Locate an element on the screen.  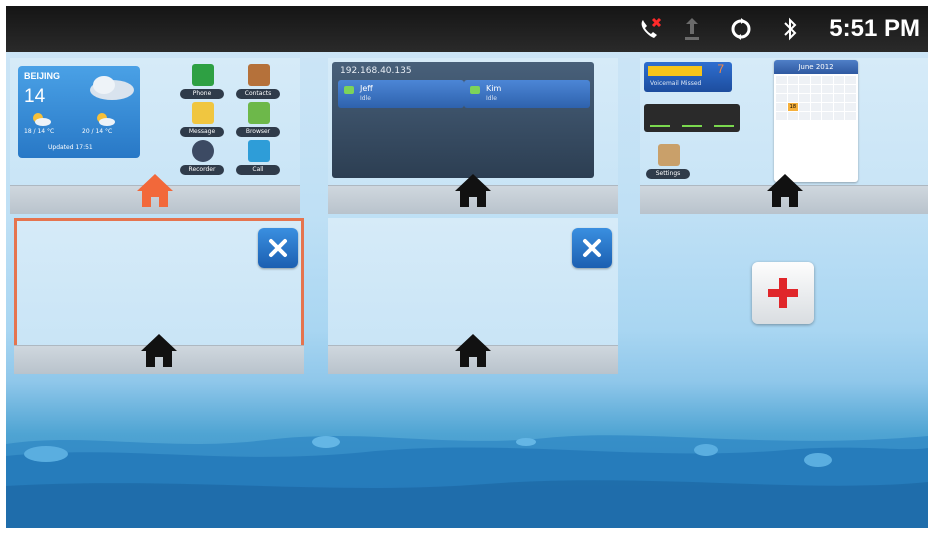
calendar-widget: June 2012 18 is located at coordinates (816, 121).